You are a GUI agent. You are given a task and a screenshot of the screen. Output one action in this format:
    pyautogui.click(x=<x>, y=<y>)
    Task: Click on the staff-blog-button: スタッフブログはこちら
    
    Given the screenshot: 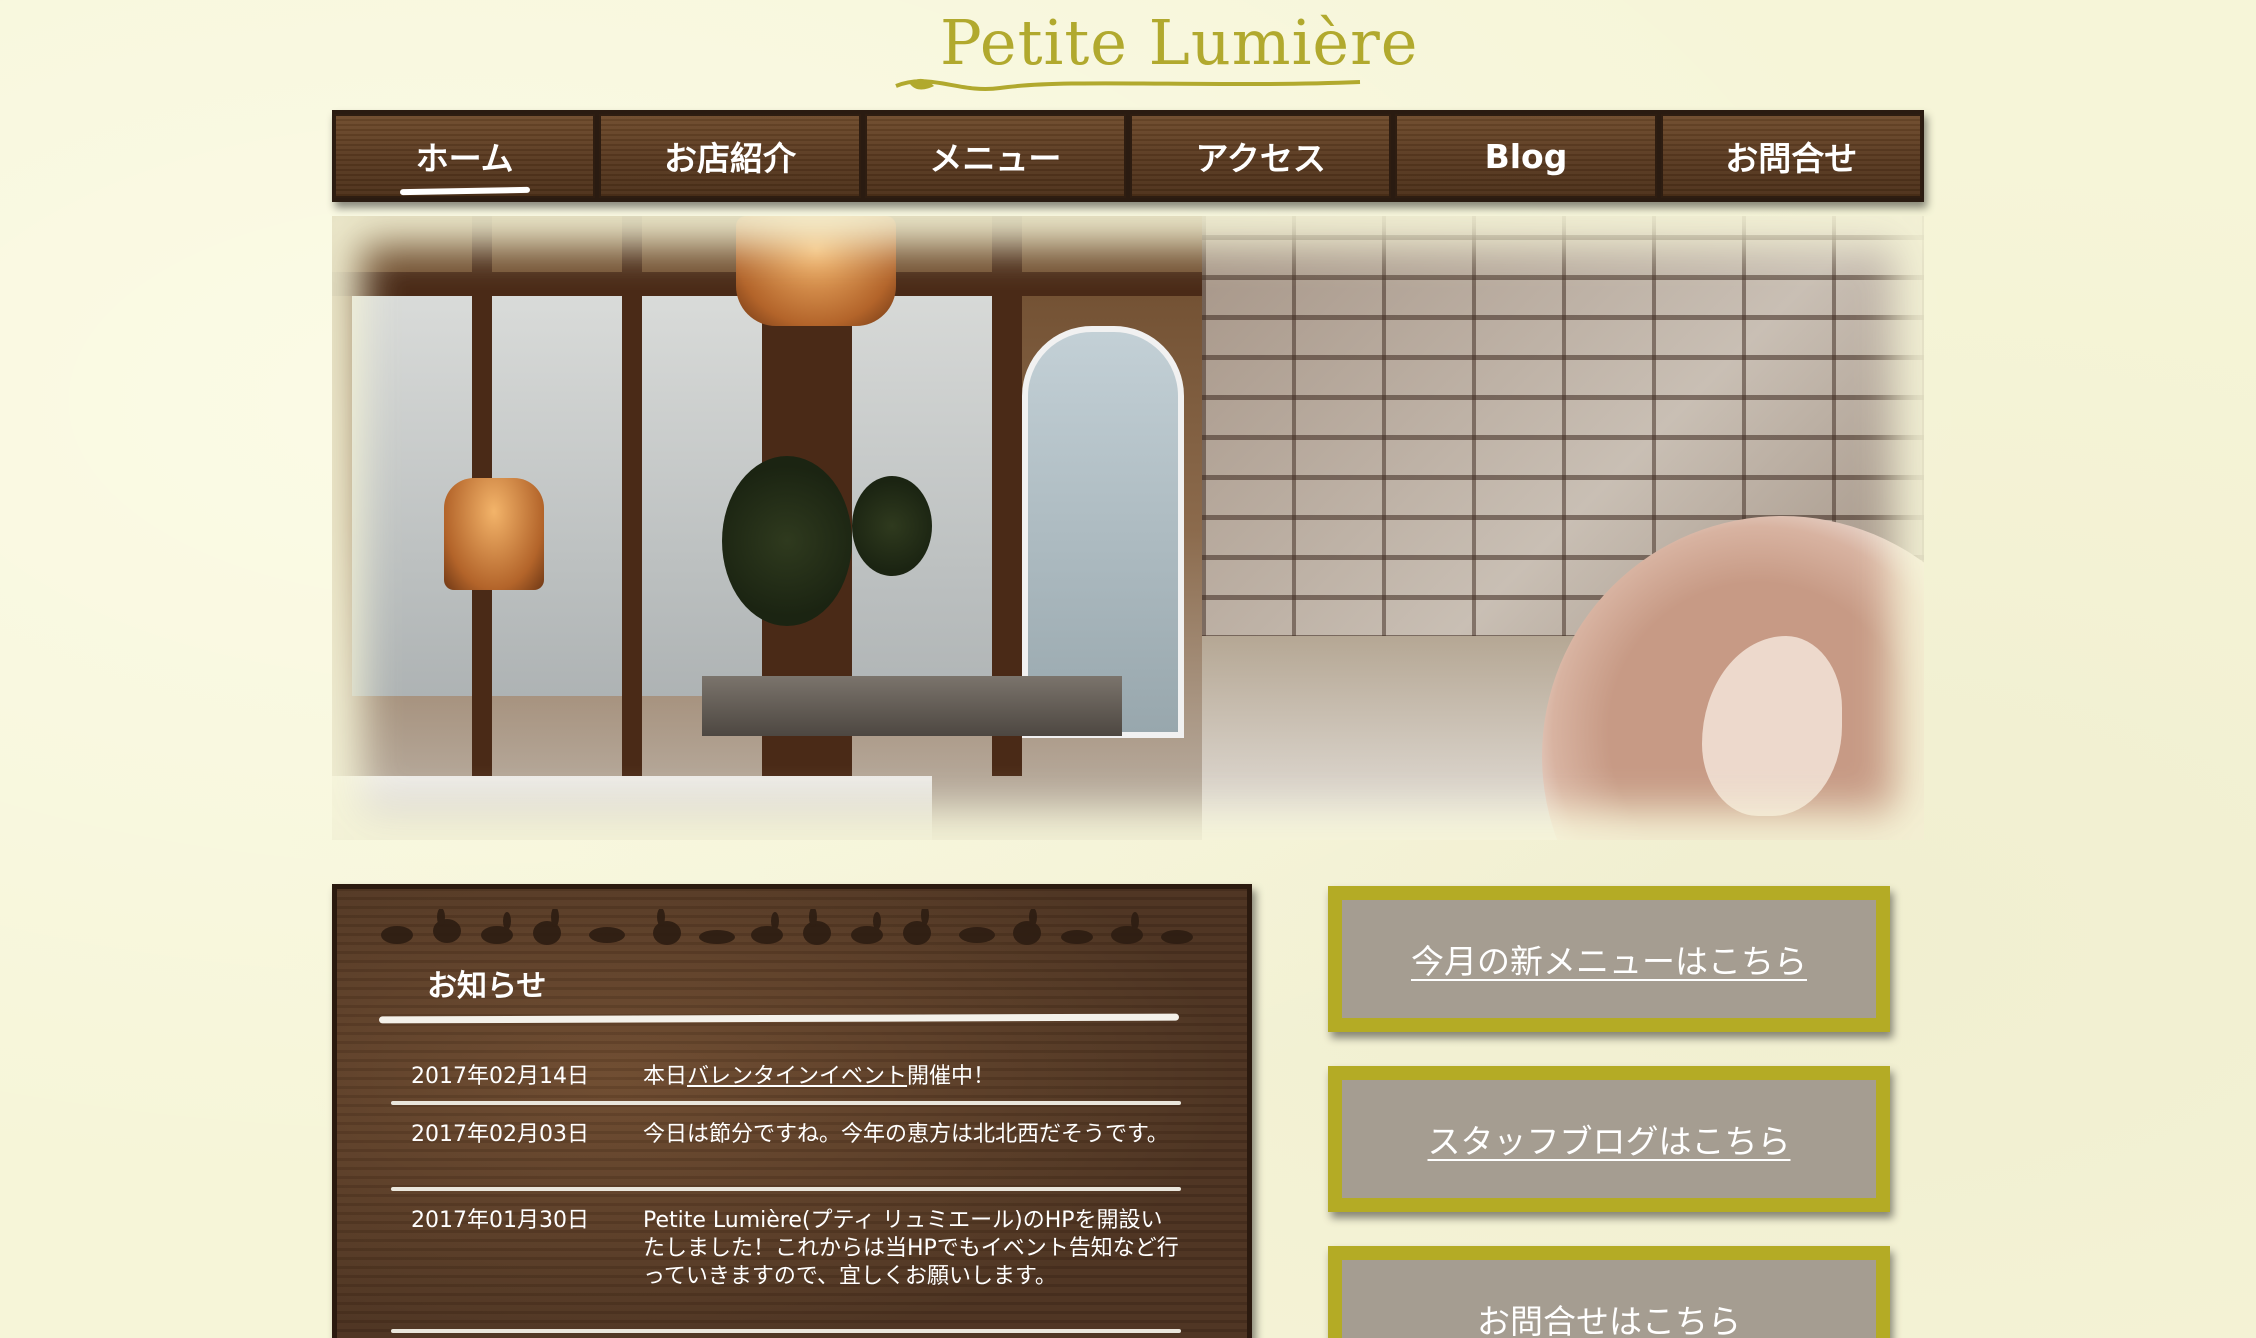 What is the action you would take?
    pyautogui.click(x=1609, y=1139)
    